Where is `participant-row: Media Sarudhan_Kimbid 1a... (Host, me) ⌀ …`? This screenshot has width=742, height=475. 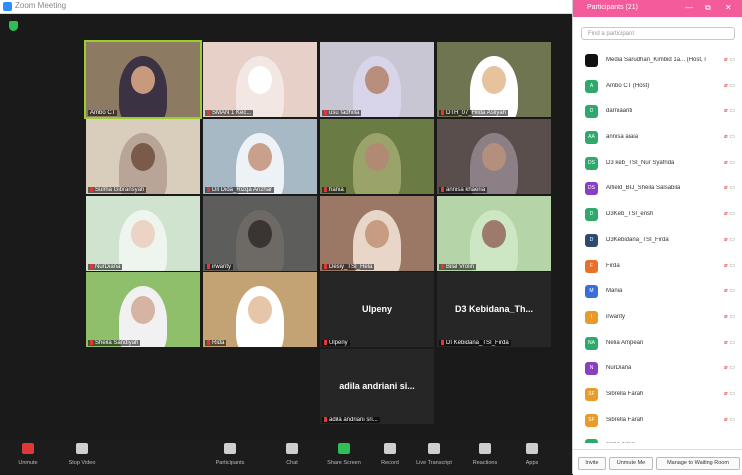
participant-row: Media Sarudhan_Kimbid 1a... (Host, me) ⌀ … is located at coordinates (657, 61).